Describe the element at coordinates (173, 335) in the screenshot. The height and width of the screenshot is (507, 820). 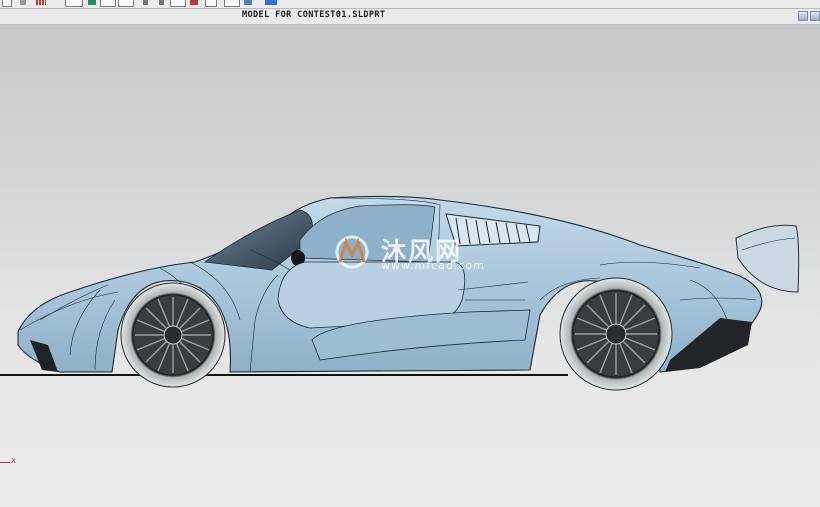
I see `front-wheel` at that location.